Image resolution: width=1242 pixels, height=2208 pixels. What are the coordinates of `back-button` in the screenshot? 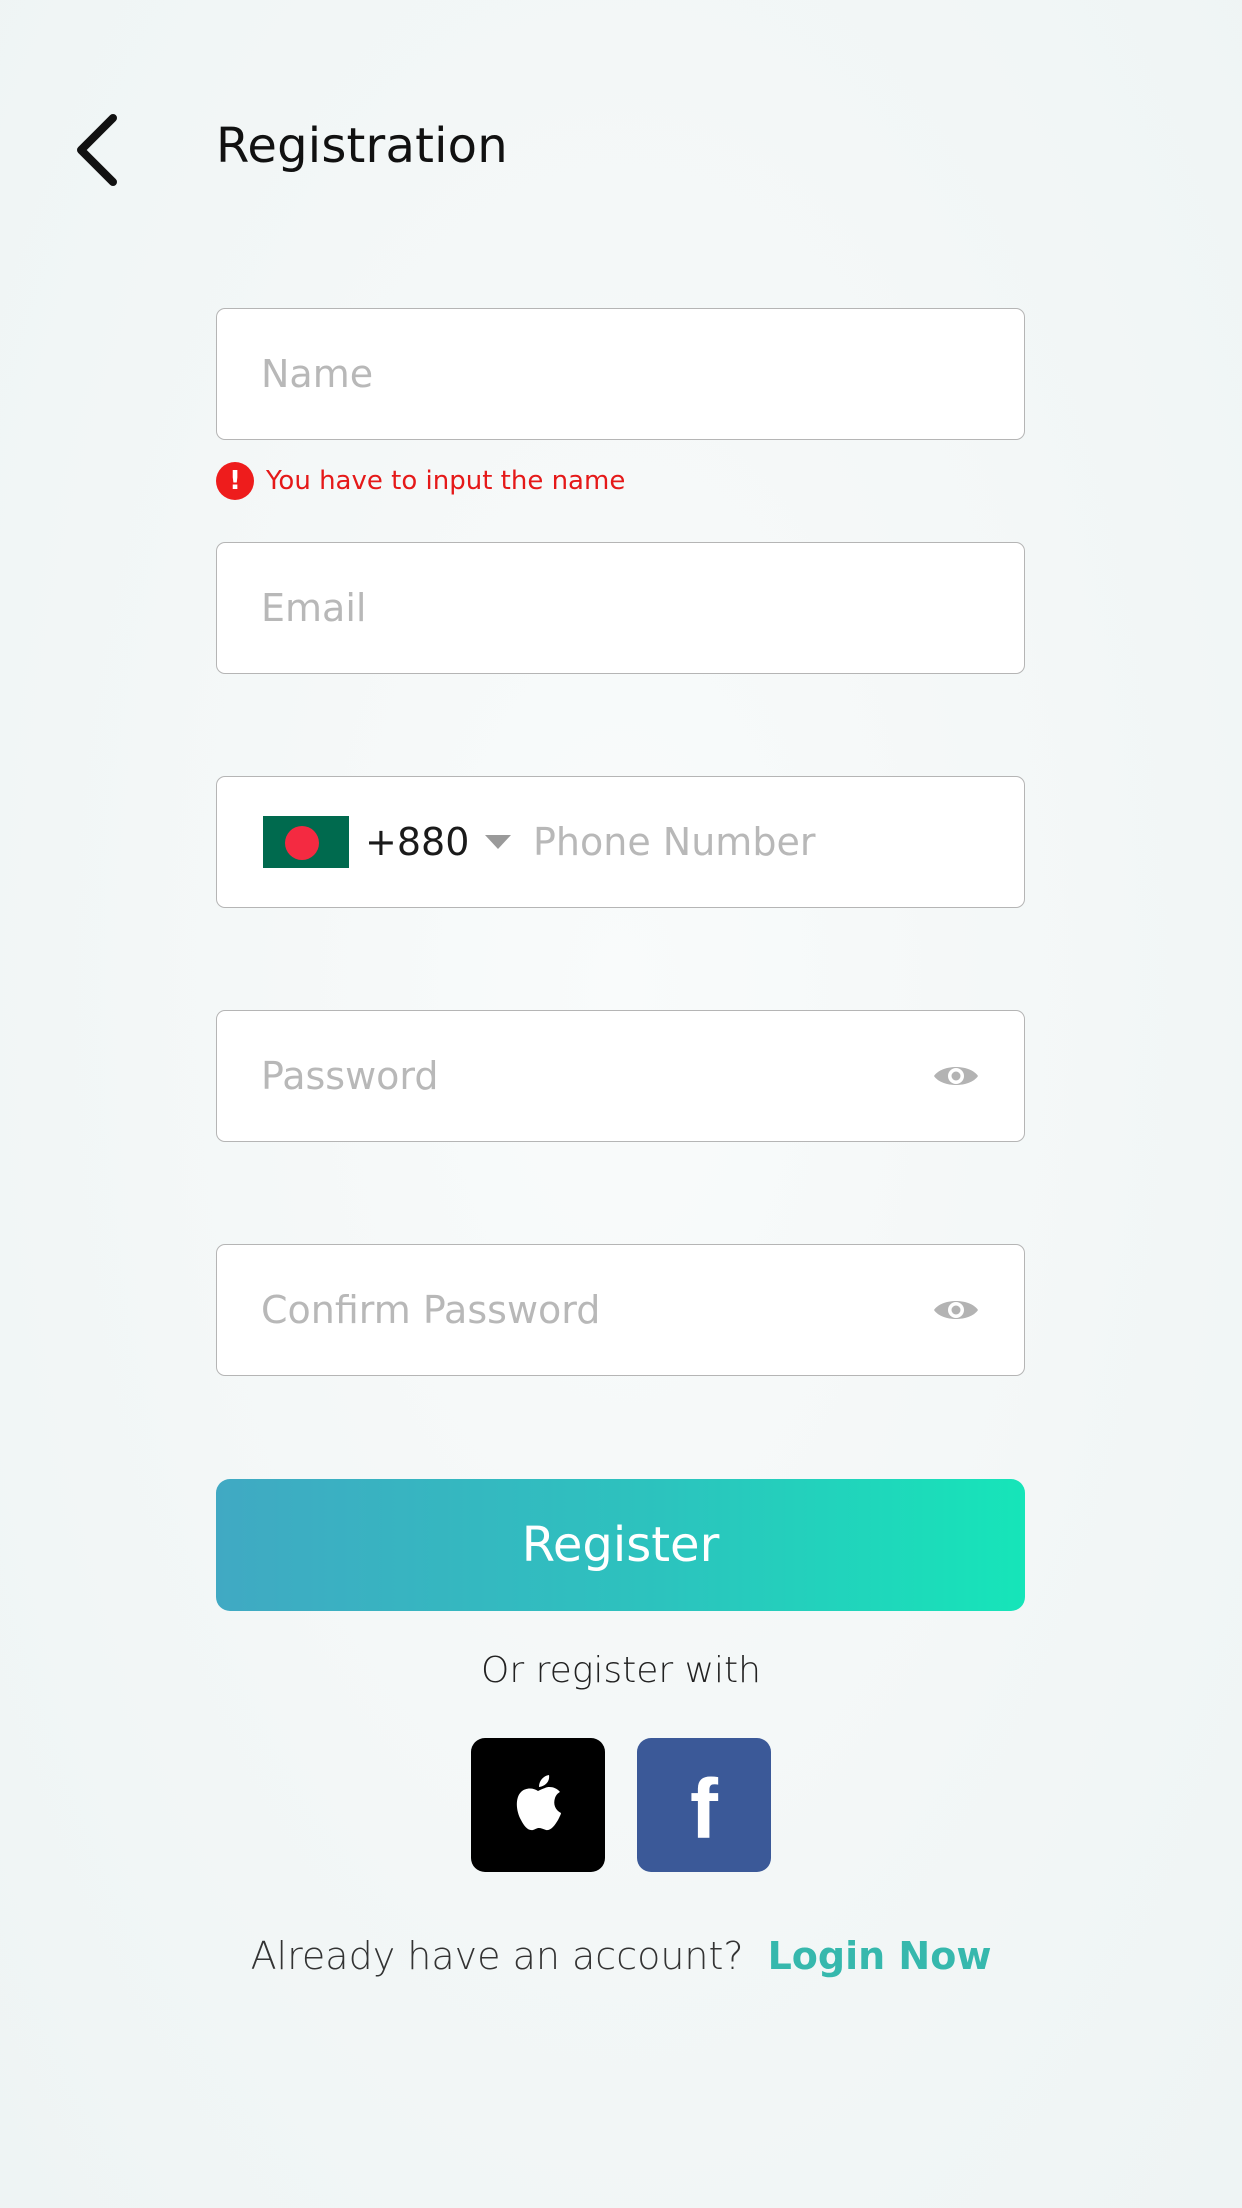 It's located at (97, 150).